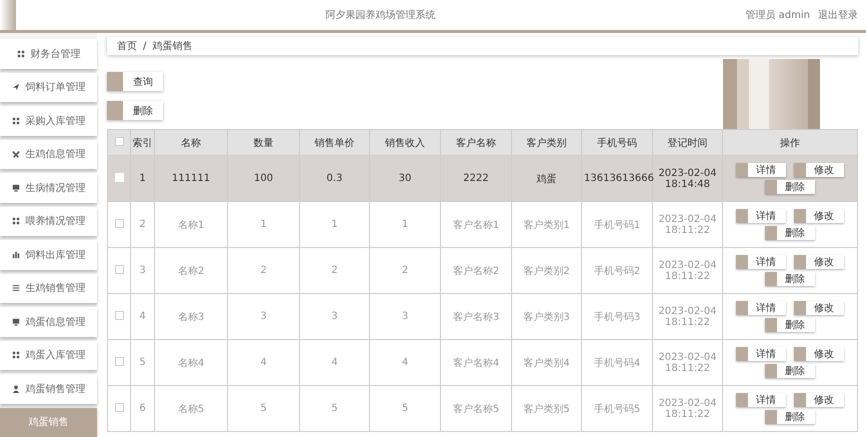 This screenshot has width=866, height=437. What do you see at coordinates (8, 15) in the screenshot?
I see `header-accent` at bounding box center [8, 15].